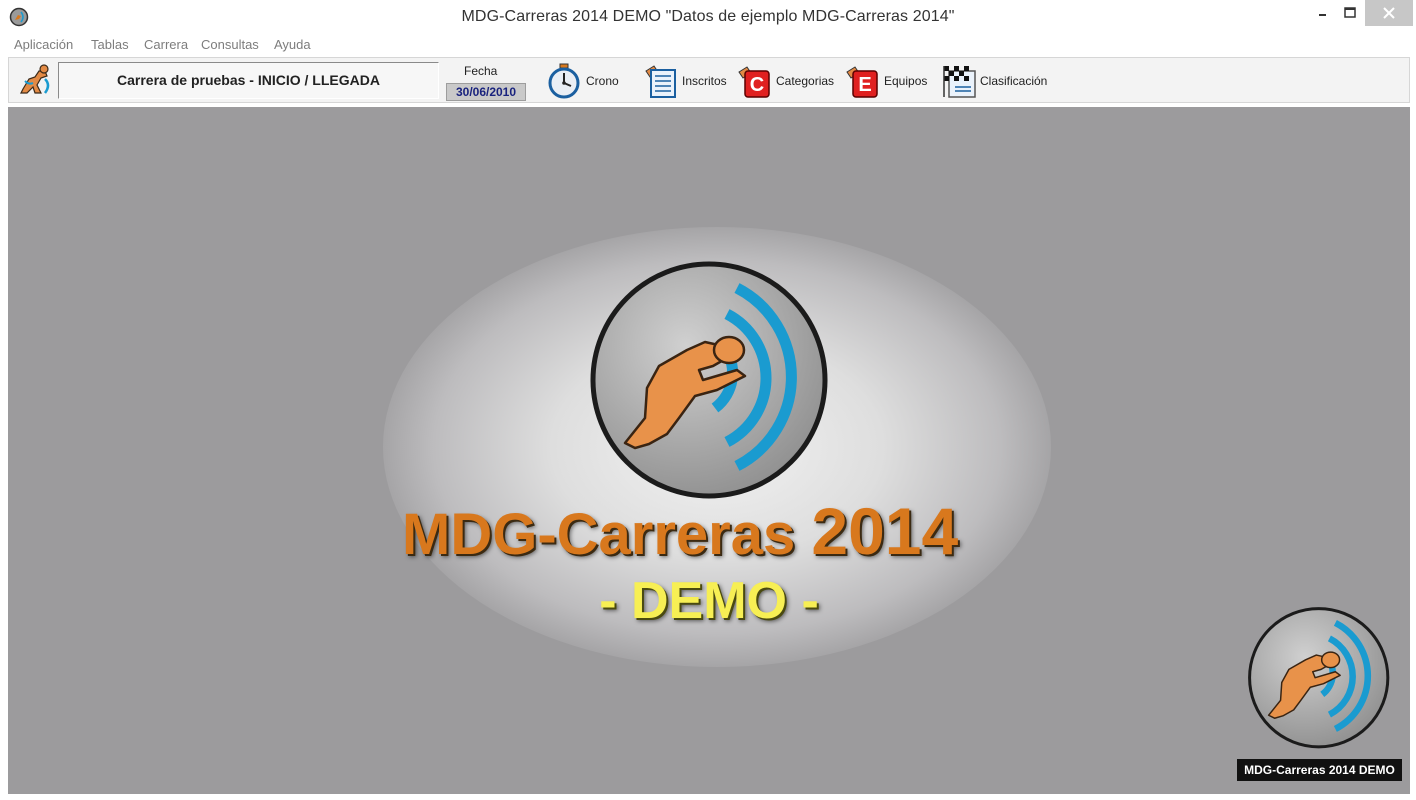  What do you see at coordinates (481, 71) in the screenshot?
I see `date-label: Fecha` at bounding box center [481, 71].